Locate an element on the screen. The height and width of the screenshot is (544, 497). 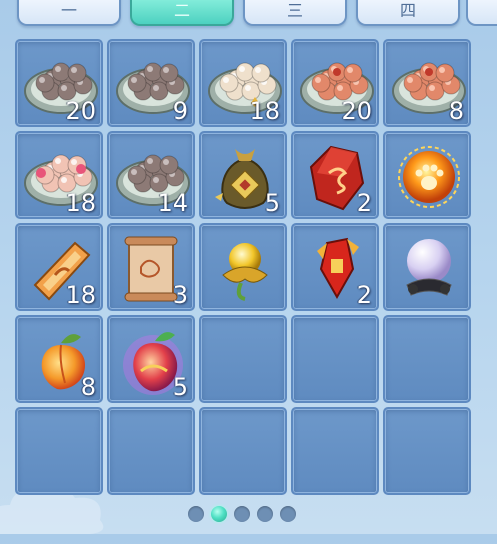
tab-4: 四 is located at coordinates (408, 13).